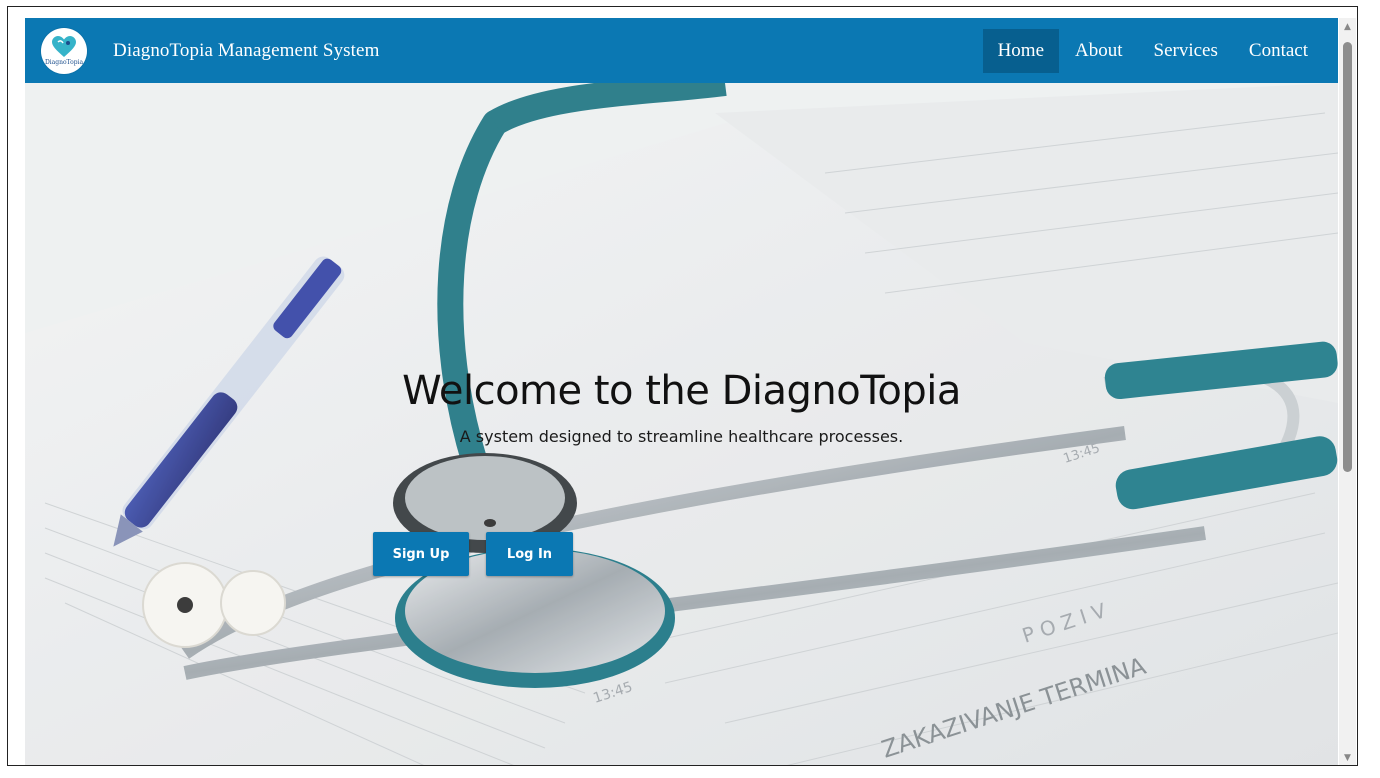  What do you see at coordinates (1186, 51) in the screenshot?
I see `nav-services: Services` at bounding box center [1186, 51].